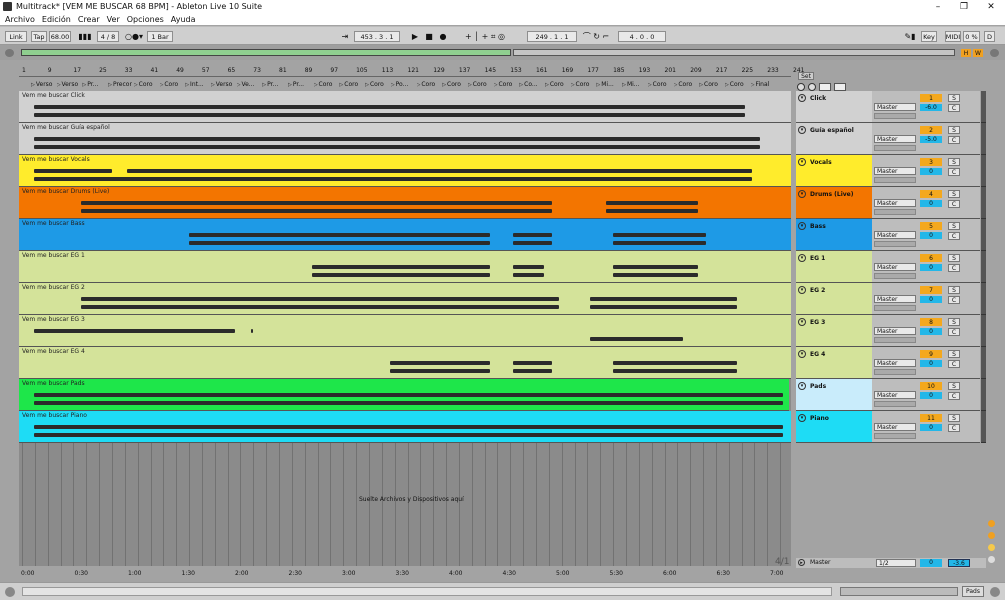  What do you see at coordinates (405, 235) in the screenshot?
I see `clip-bass: Vem me buscar Bass` at bounding box center [405, 235].